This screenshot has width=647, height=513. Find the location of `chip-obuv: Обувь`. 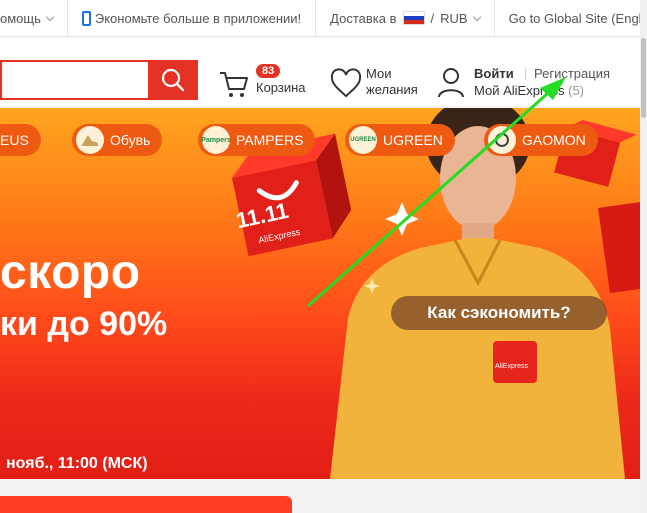

chip-obuv: Обувь is located at coordinates (117, 140).